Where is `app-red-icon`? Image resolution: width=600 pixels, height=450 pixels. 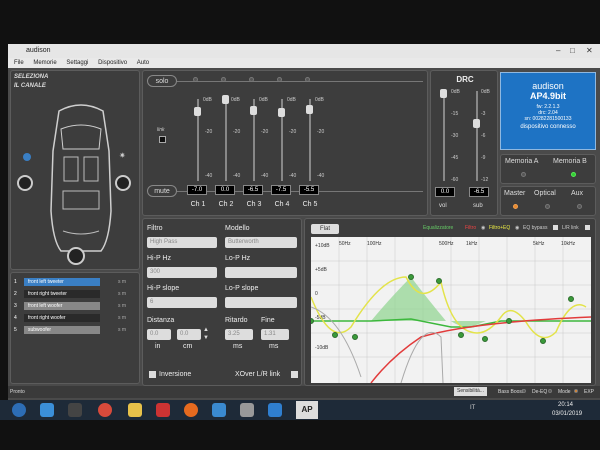 app-red-icon is located at coordinates (163, 410).